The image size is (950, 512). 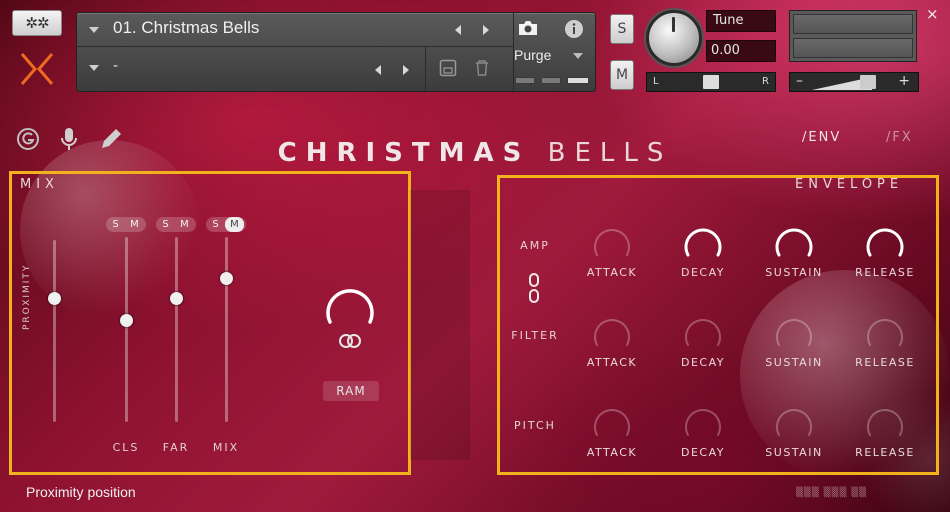 What do you see at coordinates (528, 28) in the screenshot?
I see `camera-icon` at bounding box center [528, 28].